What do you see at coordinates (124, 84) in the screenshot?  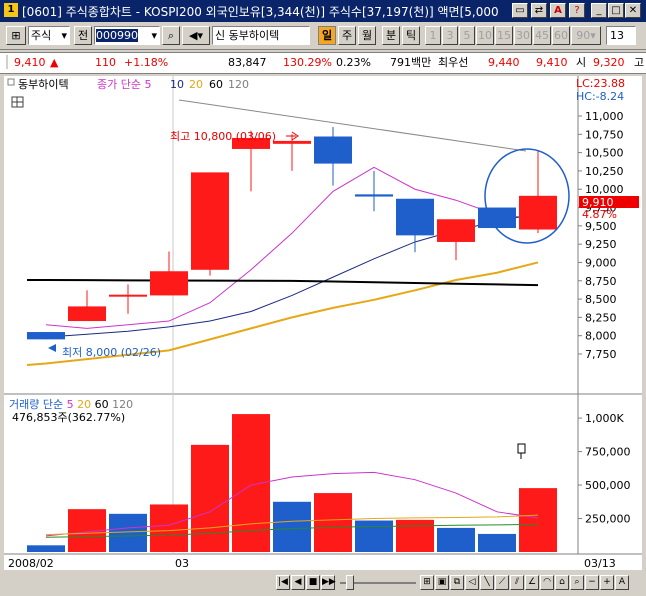 I see `legend-ma5: 종가 단순 5` at bounding box center [124, 84].